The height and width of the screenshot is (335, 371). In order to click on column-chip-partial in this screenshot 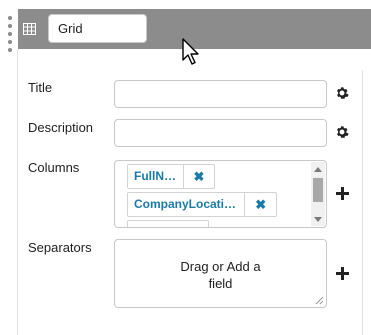, I will do `click(168, 223)`.